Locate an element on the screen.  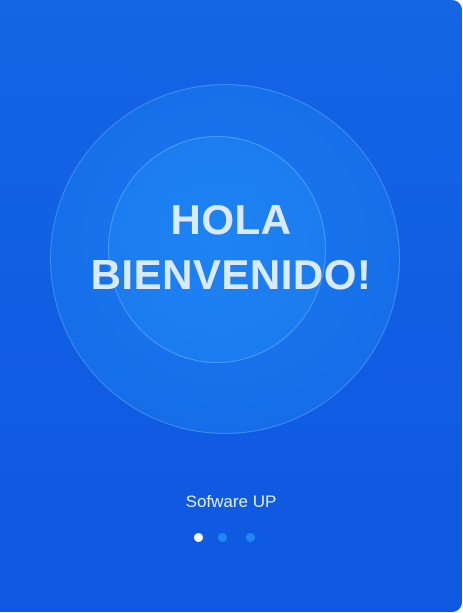
welcome-heading-line-1: HOLA is located at coordinates (231, 219).